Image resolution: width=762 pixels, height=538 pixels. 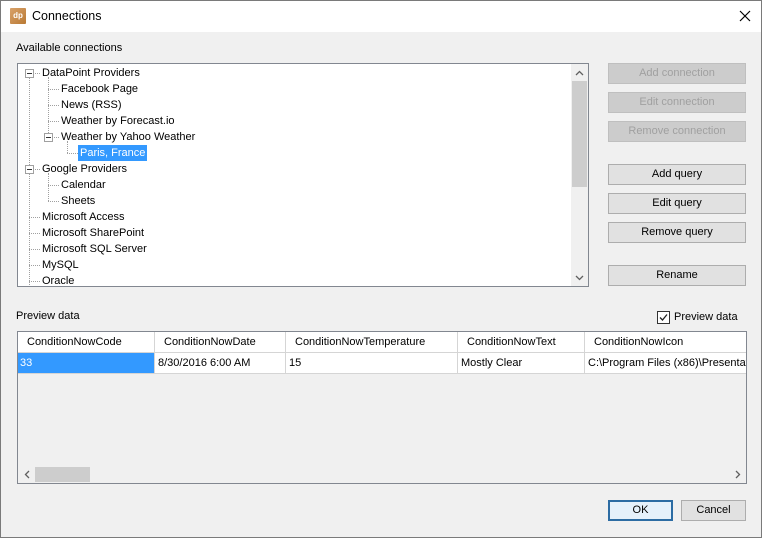 What do you see at coordinates (372, 363) in the screenshot?
I see `table-cell: 15` at bounding box center [372, 363].